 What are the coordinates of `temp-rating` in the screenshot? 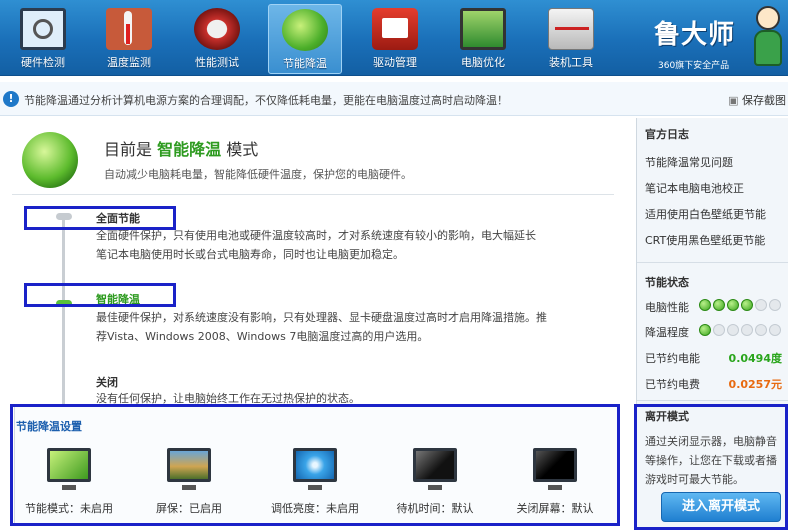 It's located at (740, 331).